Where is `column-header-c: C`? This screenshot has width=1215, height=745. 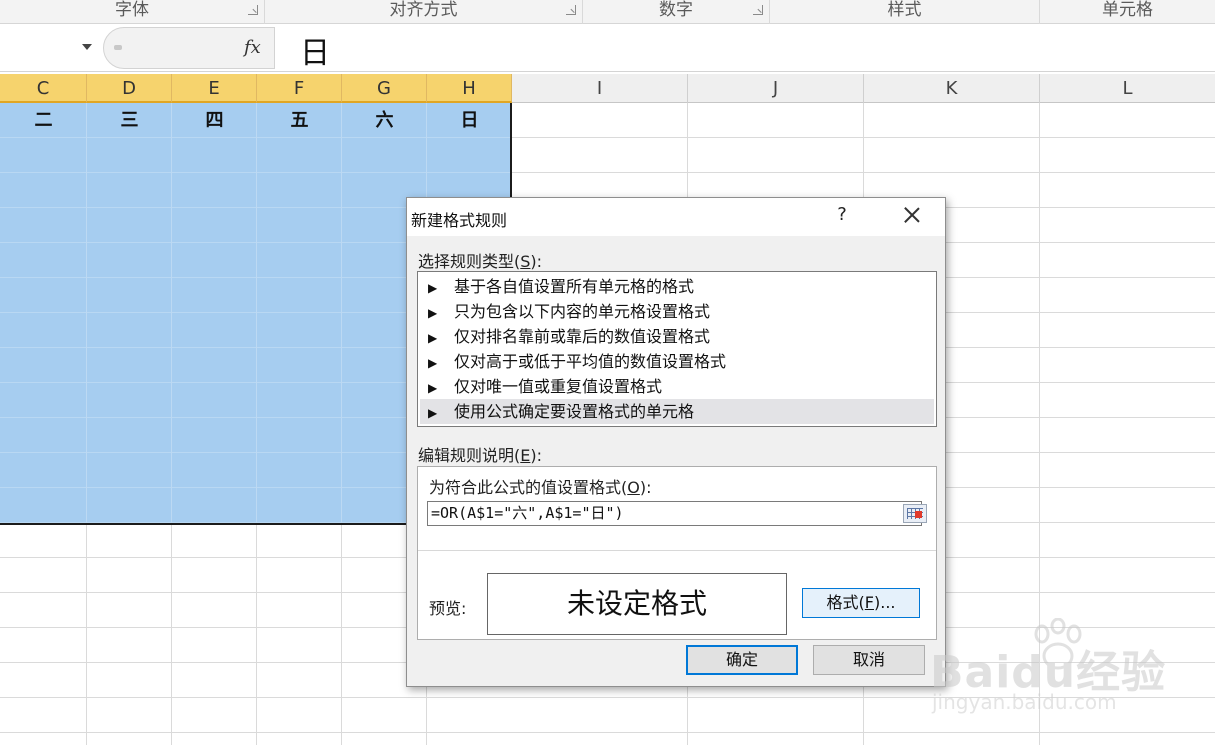 column-header-c: C is located at coordinates (43, 88).